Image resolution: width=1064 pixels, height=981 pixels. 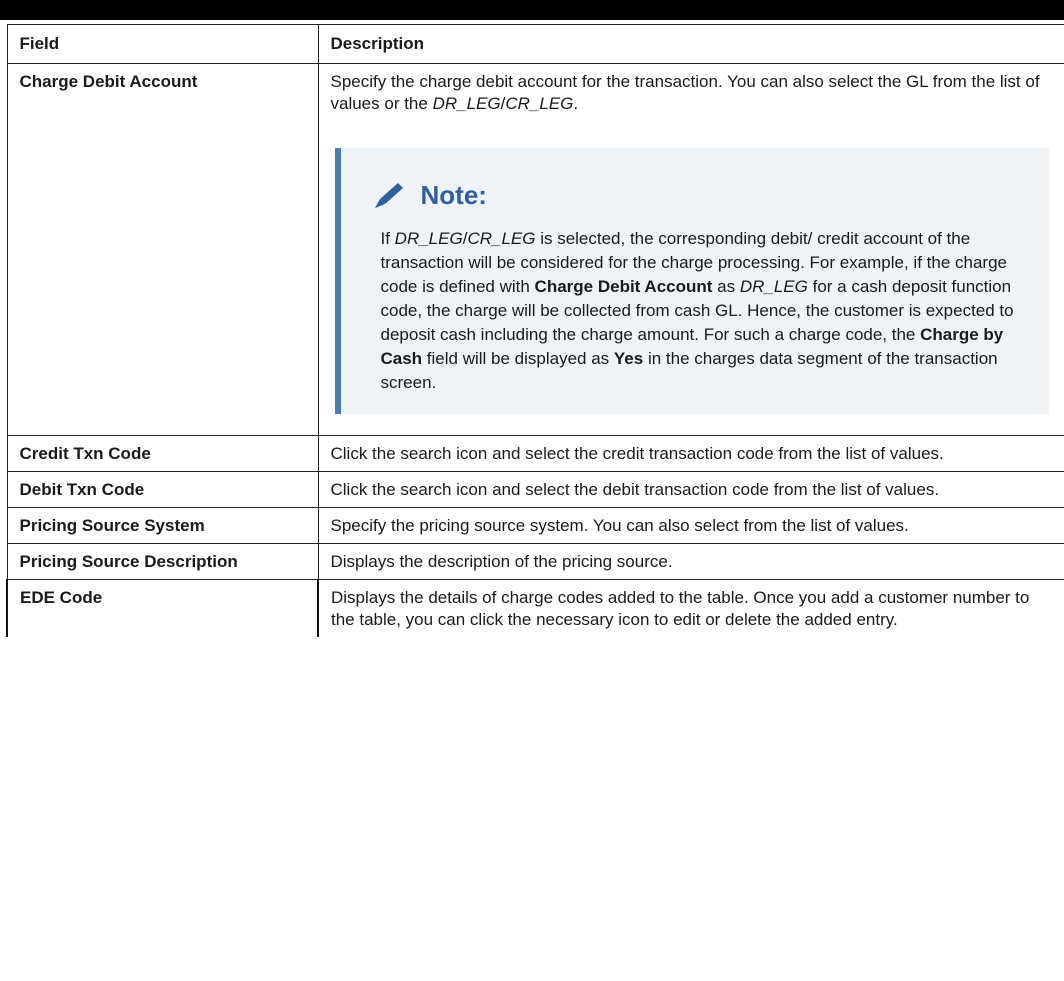 What do you see at coordinates (387, 238) in the screenshot?
I see `text-span: If` at bounding box center [387, 238].